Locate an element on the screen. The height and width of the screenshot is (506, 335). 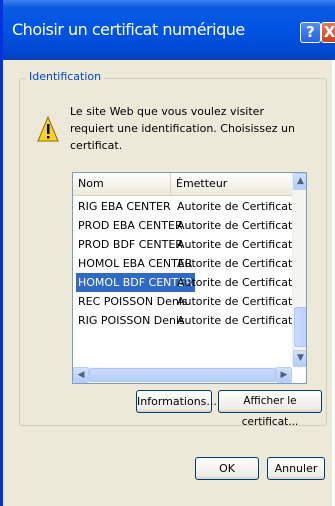
cert-name: RIG POISSON Denis is located at coordinates (131, 320).